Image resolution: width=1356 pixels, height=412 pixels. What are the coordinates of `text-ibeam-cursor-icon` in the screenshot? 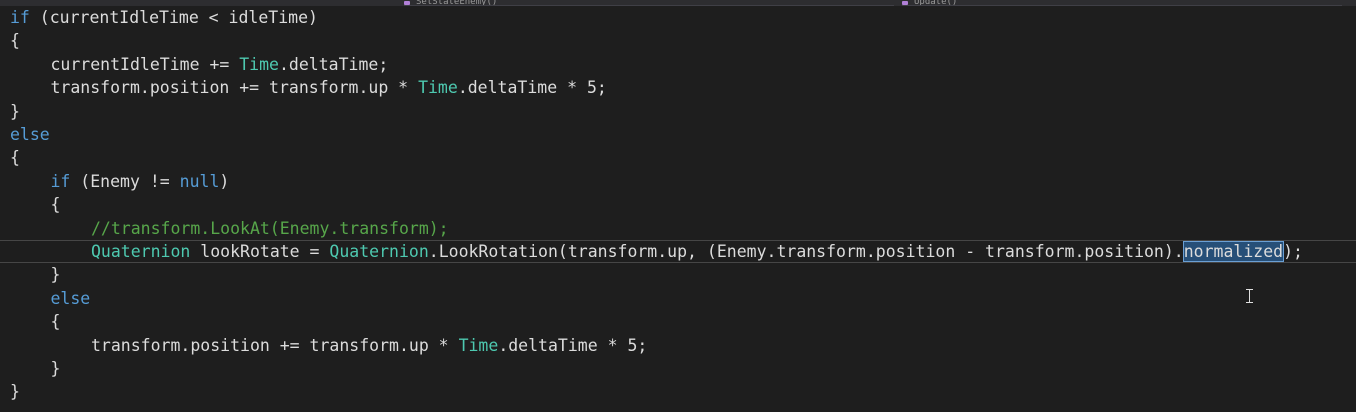 It's located at (1249, 296).